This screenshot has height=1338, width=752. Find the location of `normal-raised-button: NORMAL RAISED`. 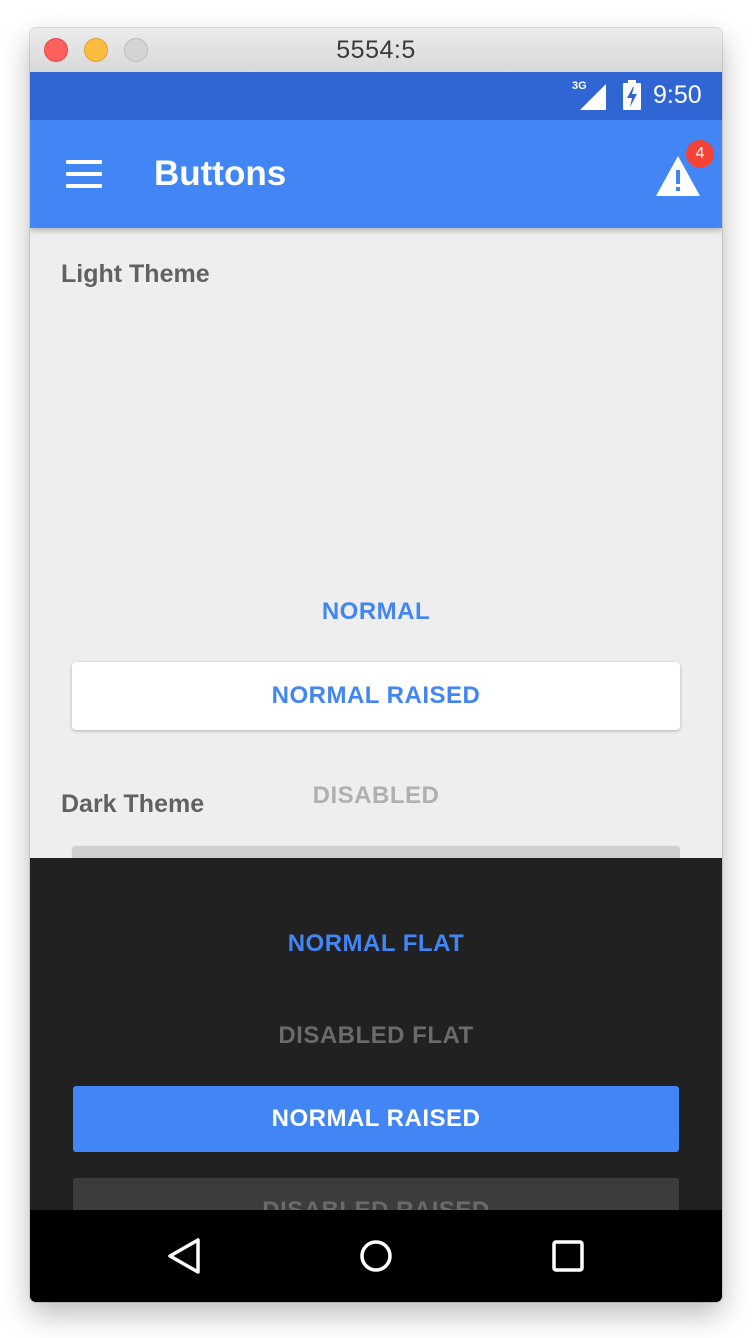

normal-raised-button: NORMAL RAISED is located at coordinates (376, 696).